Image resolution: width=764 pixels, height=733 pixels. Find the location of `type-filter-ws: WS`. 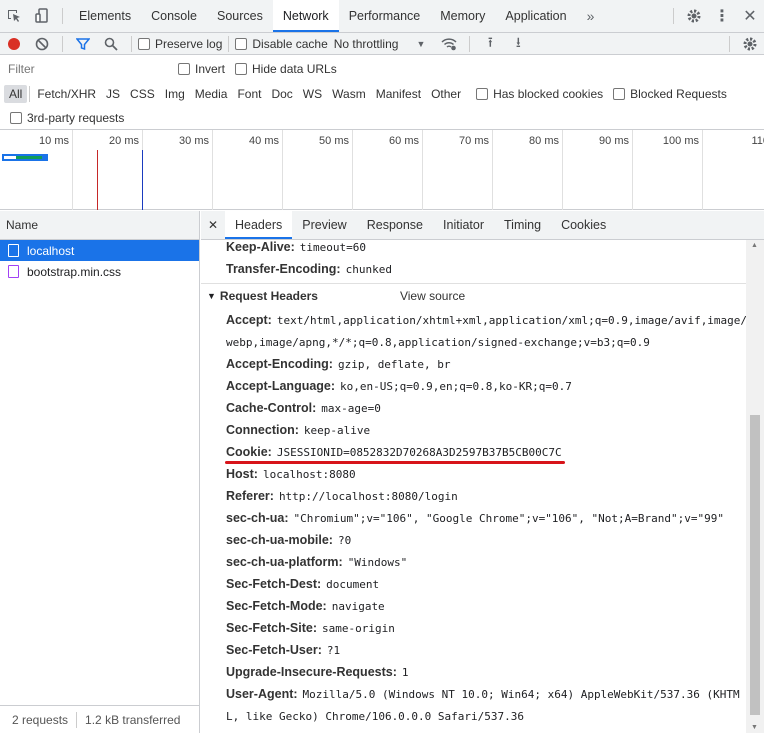

type-filter-ws: WS is located at coordinates (312, 94).